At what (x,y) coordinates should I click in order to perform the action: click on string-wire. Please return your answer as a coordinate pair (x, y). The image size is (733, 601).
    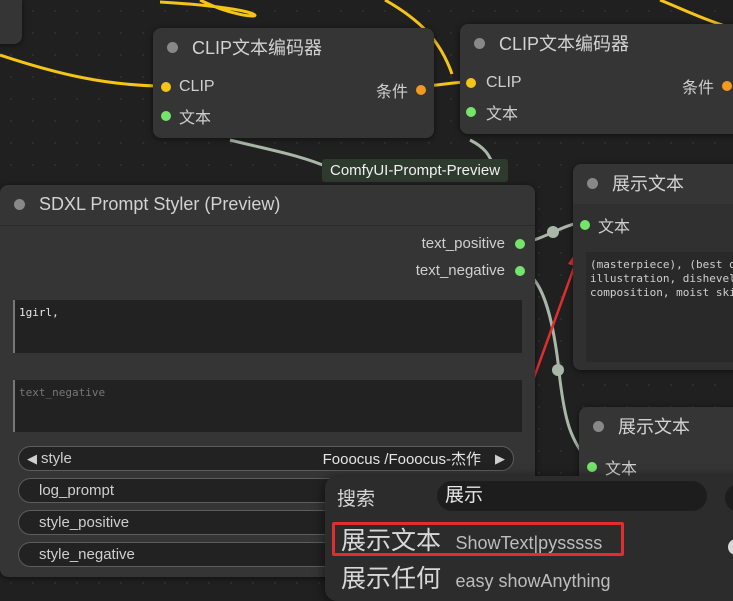
    Looking at the image, I should click on (280, 154).